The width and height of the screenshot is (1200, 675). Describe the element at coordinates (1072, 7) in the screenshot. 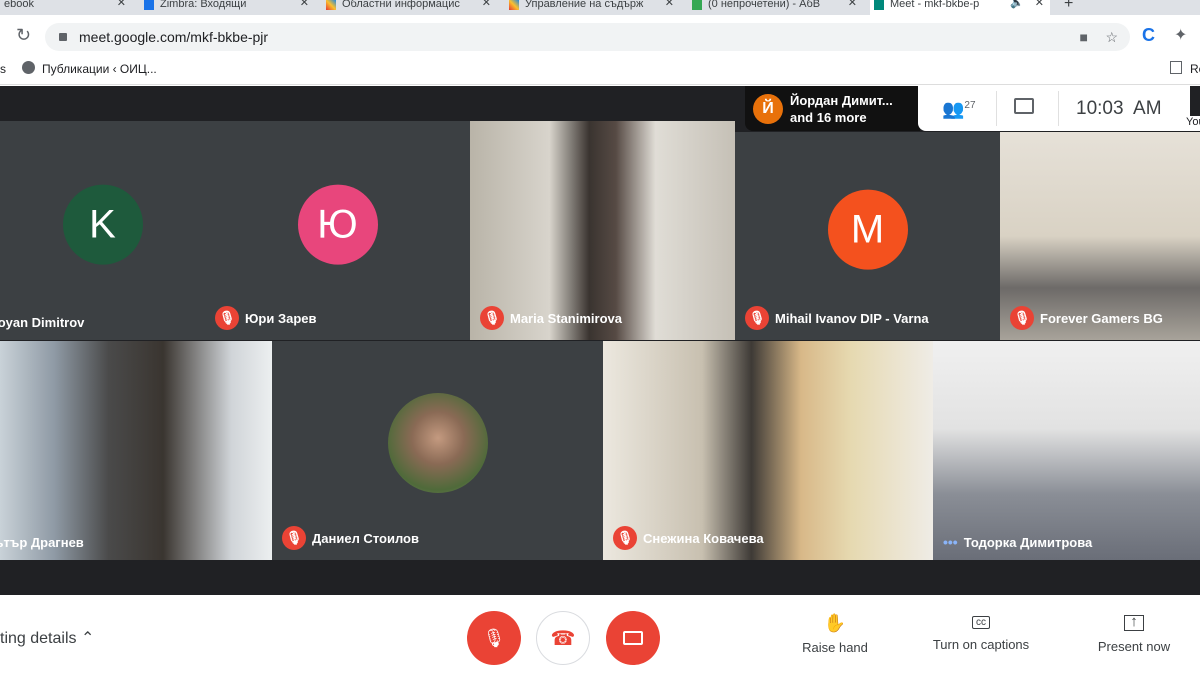

I see `new-tab-button: +` at that location.